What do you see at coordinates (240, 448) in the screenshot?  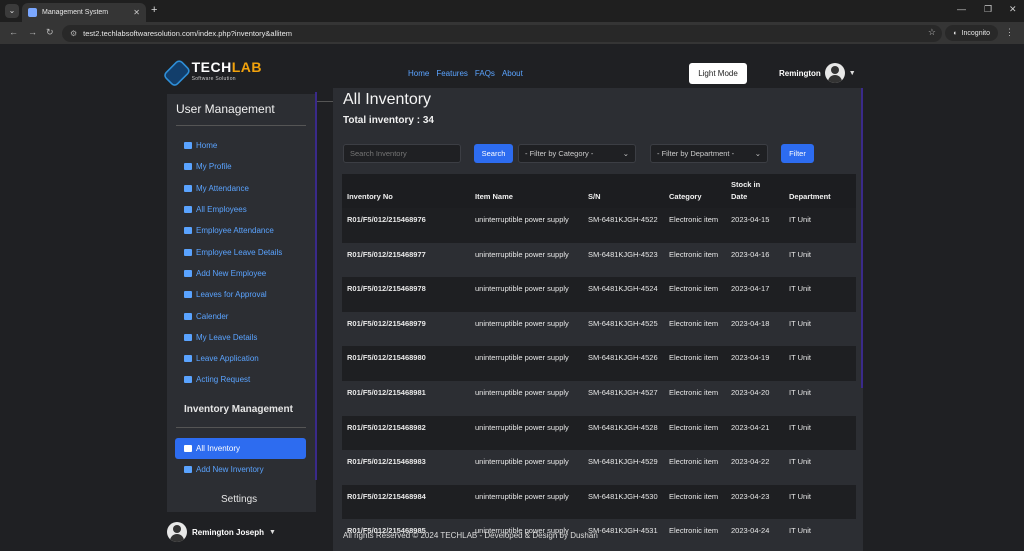 I see `sidebar-item-all-inventory: All Inventory` at bounding box center [240, 448].